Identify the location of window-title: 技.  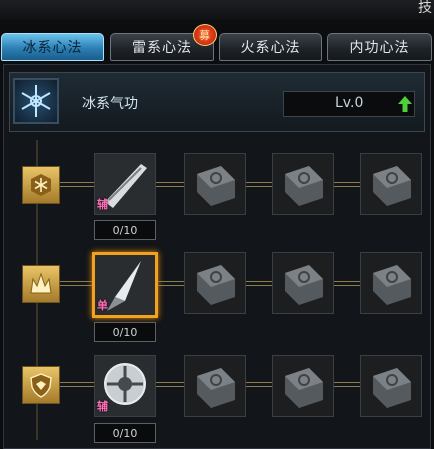
(425, 8).